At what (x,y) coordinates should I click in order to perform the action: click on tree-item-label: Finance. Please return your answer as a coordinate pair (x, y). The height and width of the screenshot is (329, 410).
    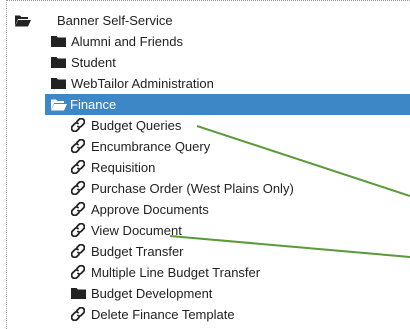
    Looking at the image, I should click on (93, 104).